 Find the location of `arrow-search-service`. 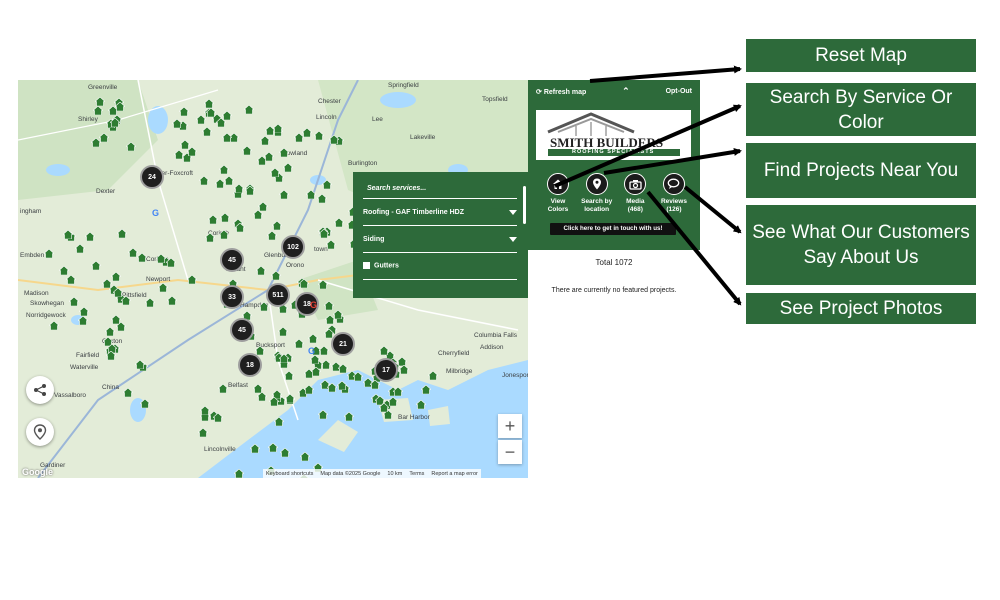

arrow-search-service is located at coordinates (648, 146).